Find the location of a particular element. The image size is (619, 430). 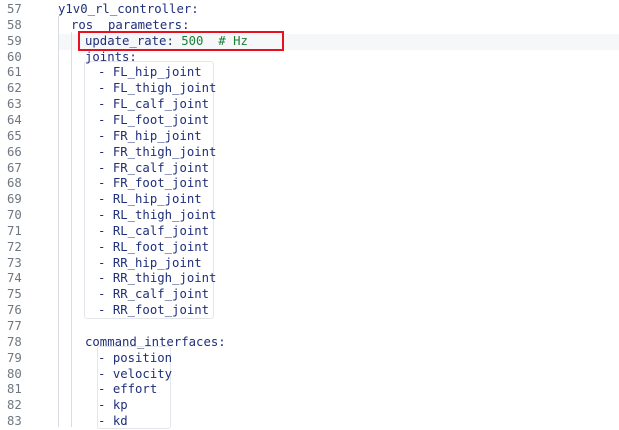

highlight-annotation-box is located at coordinates (181, 41).